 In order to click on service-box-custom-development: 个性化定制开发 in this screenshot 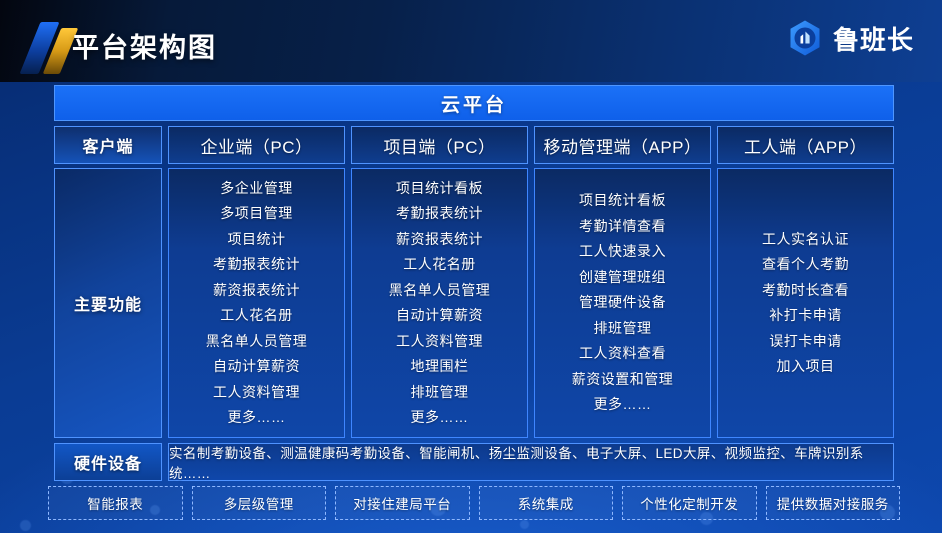, I will do `click(689, 503)`.